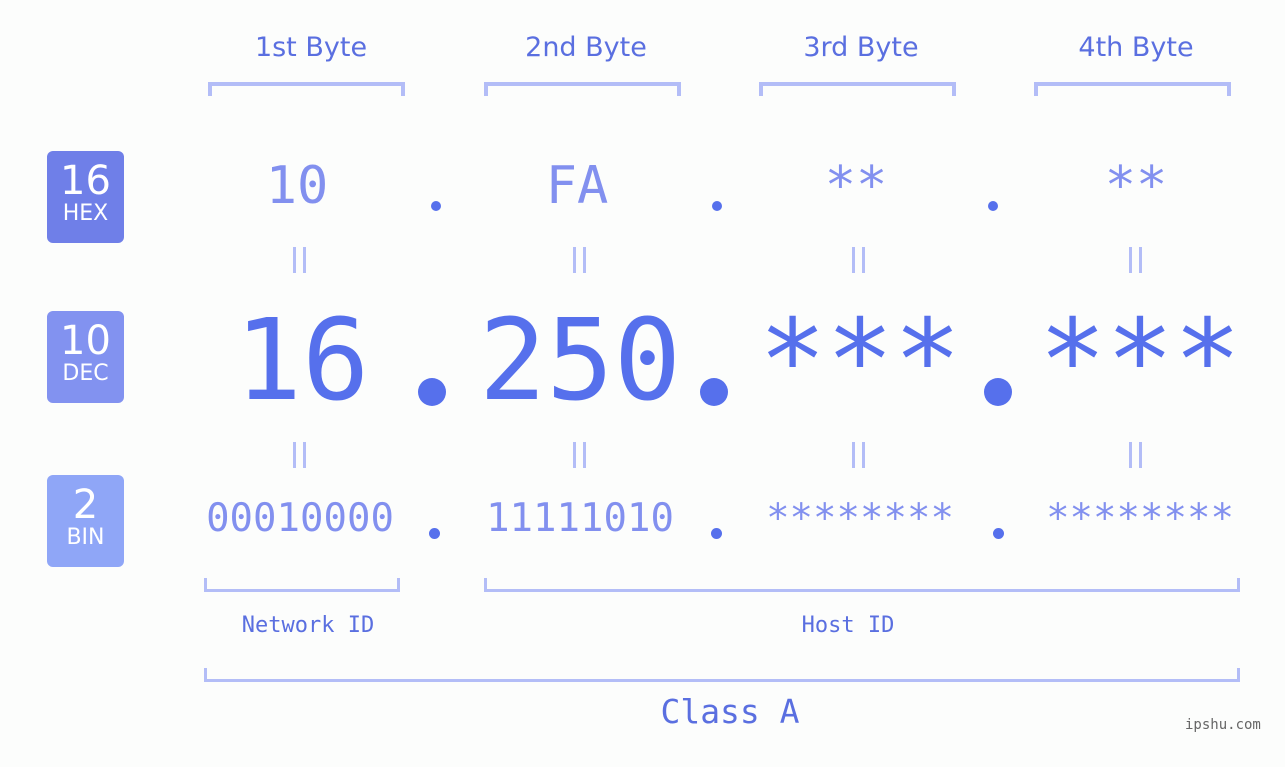 The image size is (1285, 767). I want to click on host-id-bracket, so click(862, 585).